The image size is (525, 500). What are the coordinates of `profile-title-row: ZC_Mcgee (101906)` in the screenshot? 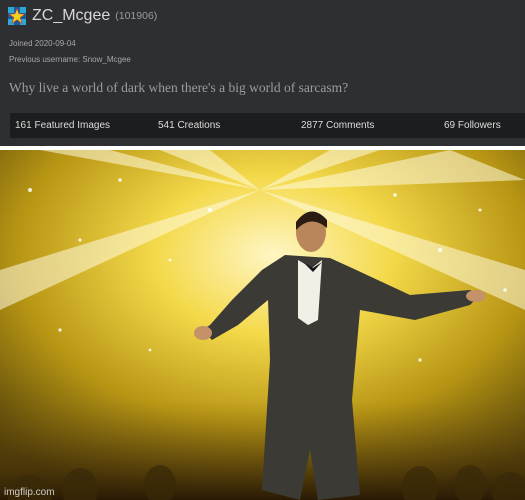 It's located at (82, 16).